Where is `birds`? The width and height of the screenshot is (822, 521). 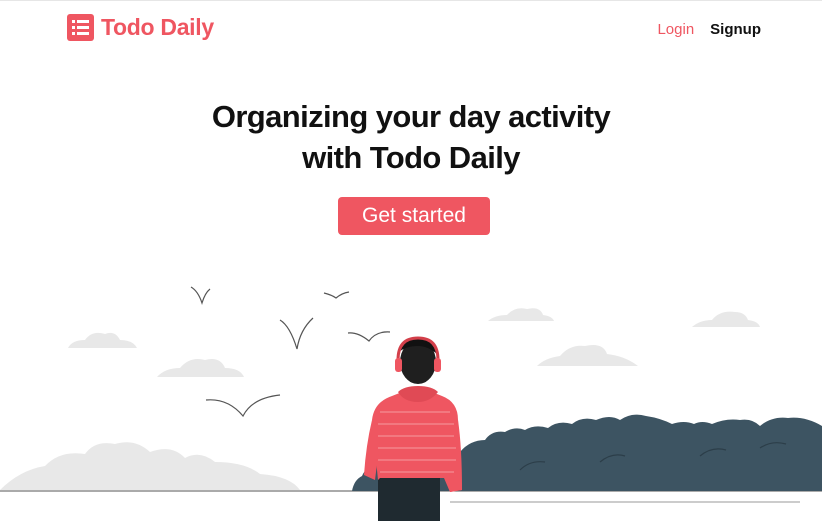
birds is located at coordinates (290, 352).